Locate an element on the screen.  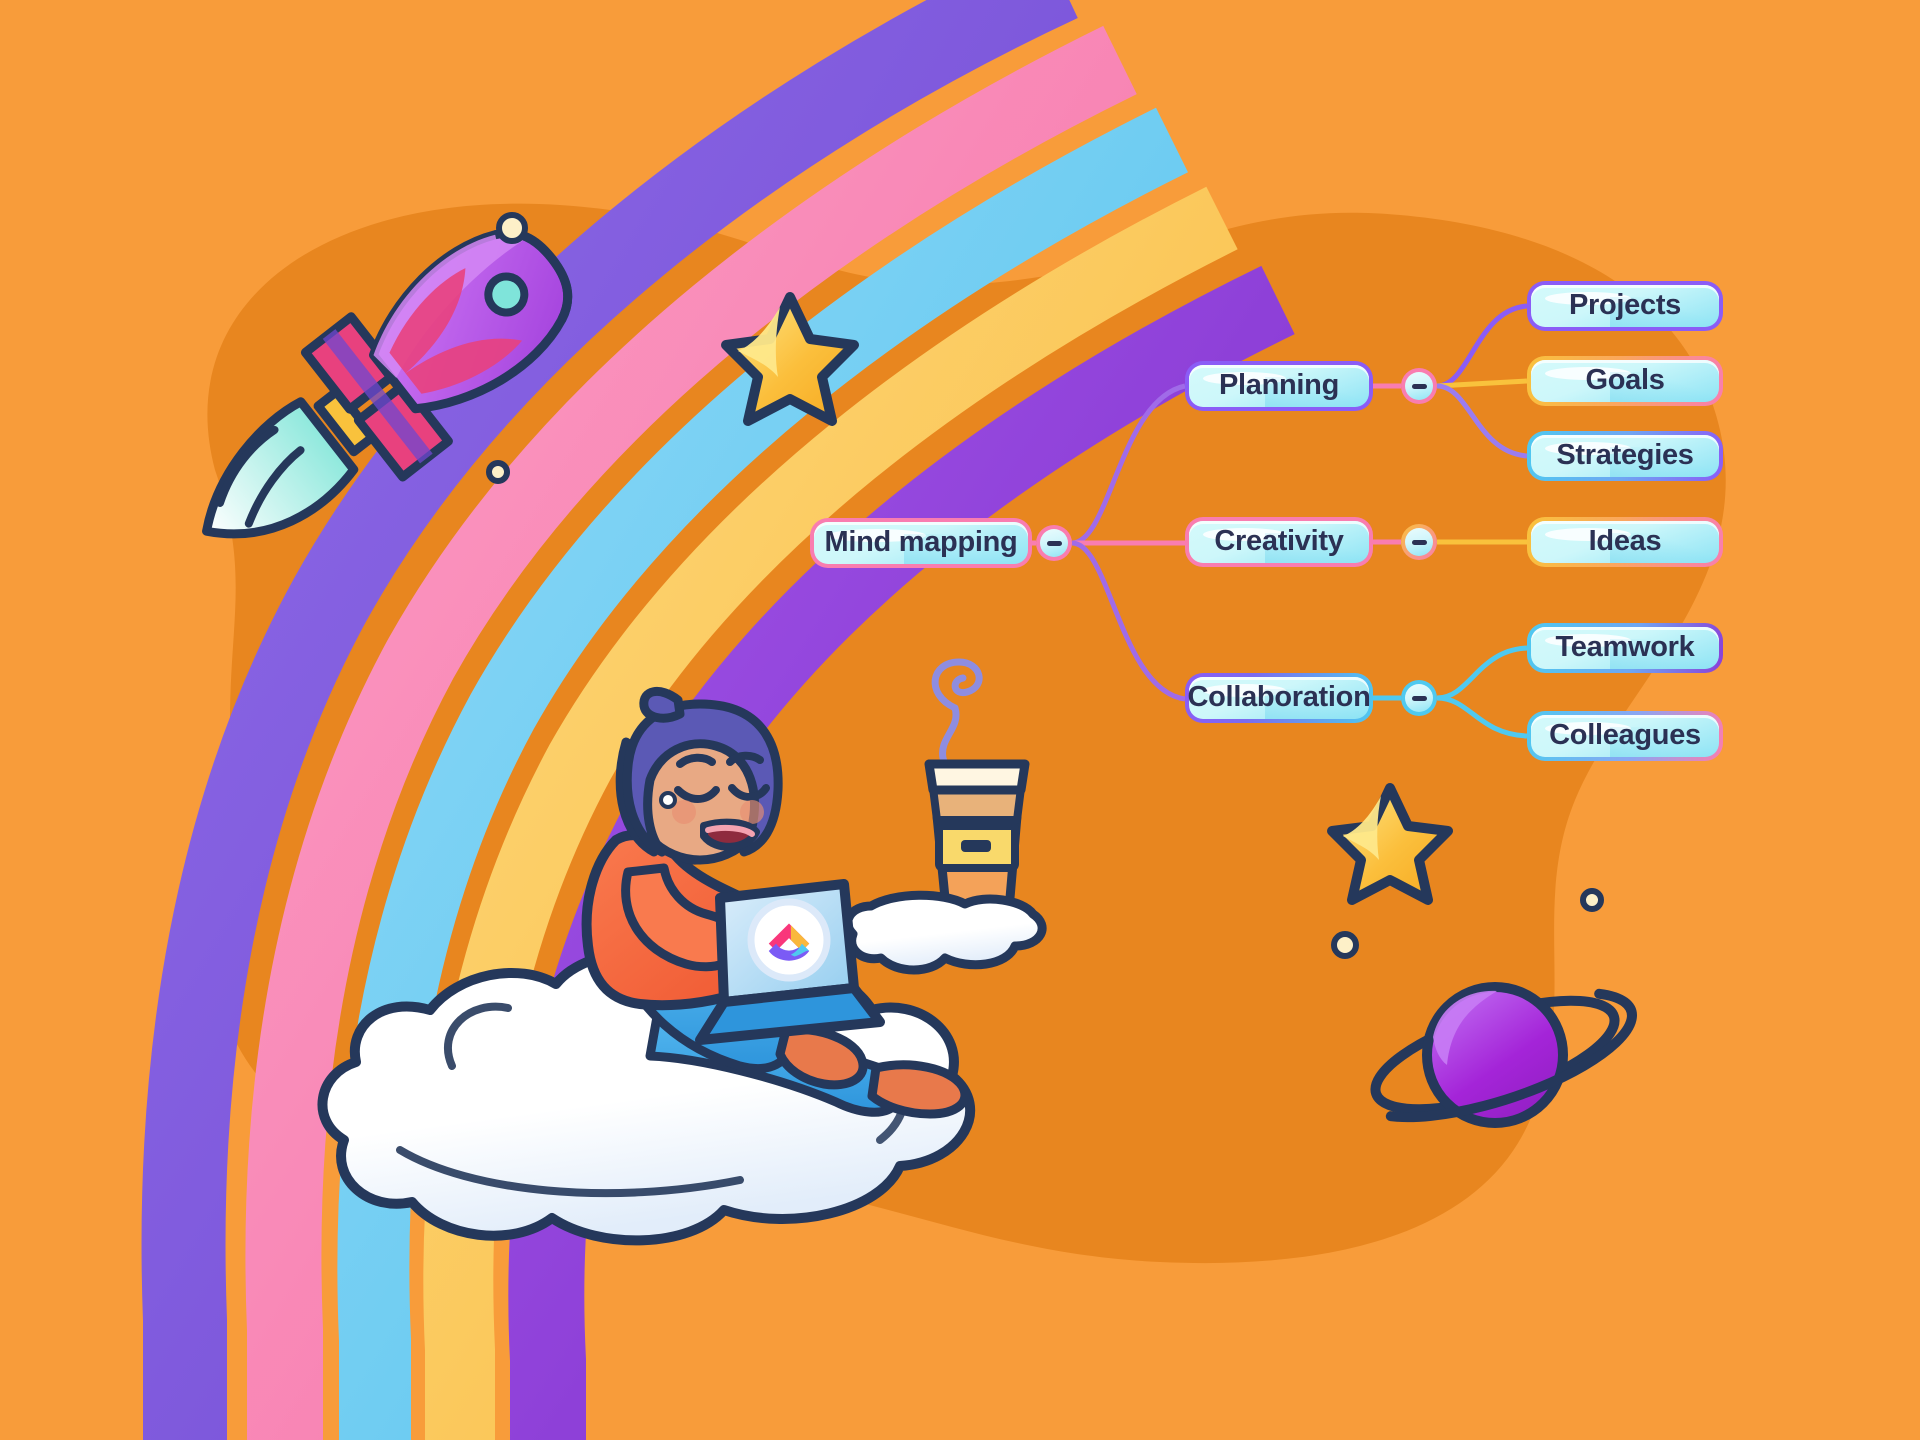
mindmap-node-creativity: Creativity is located at coordinates (1279, 542).